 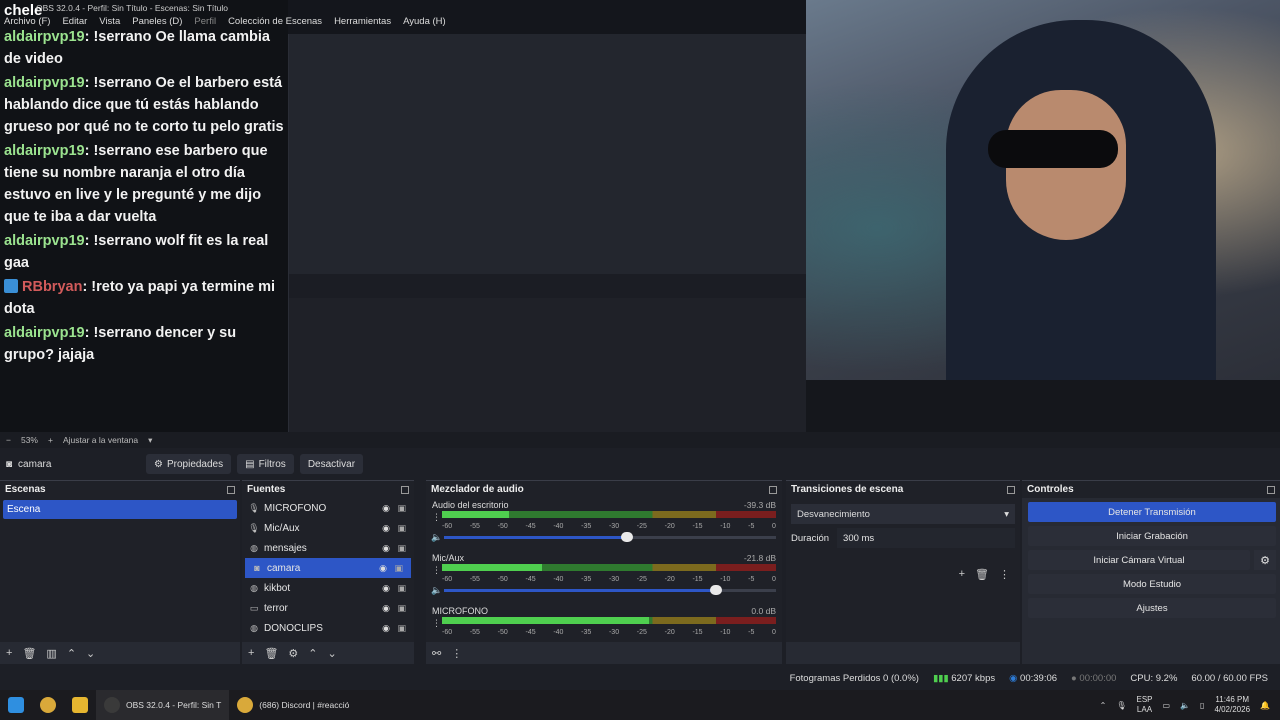 What do you see at coordinates (205, 23) in the screenshot?
I see `menu-profile: Perfil` at bounding box center [205, 23].